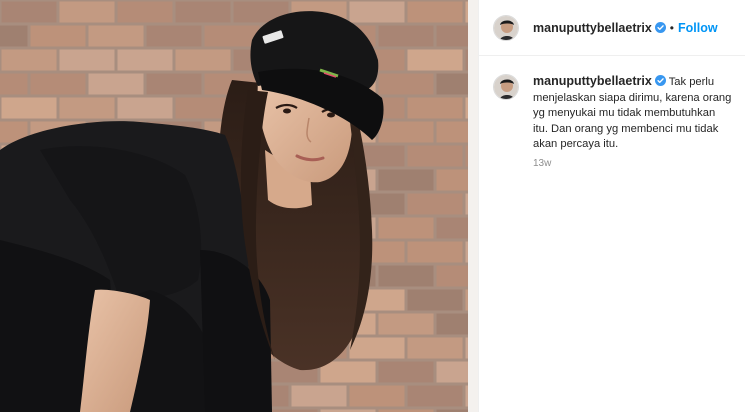  What do you see at coordinates (542, 163) in the screenshot?
I see `post-timestamp: 13w` at bounding box center [542, 163].